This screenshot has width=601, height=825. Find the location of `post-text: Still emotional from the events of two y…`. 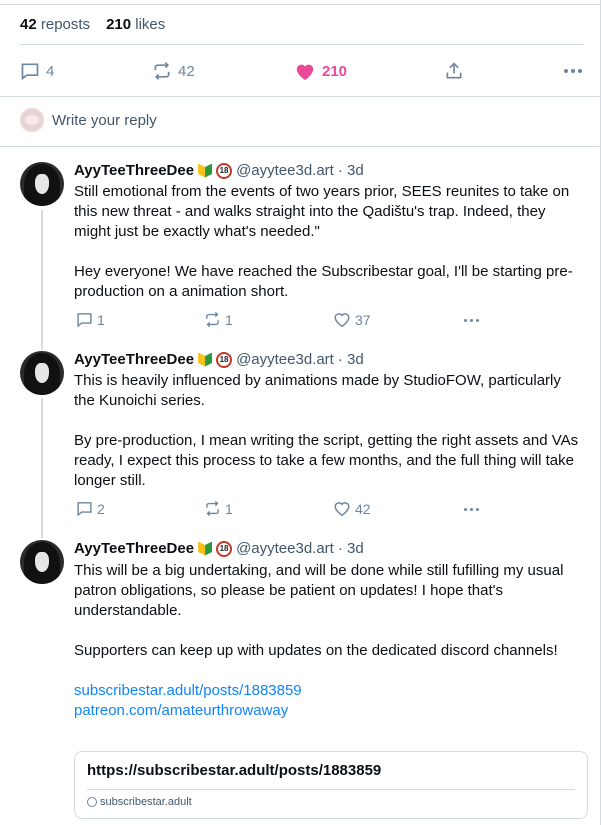

post-text: Still emotional from the events of two y… is located at coordinates (323, 241).